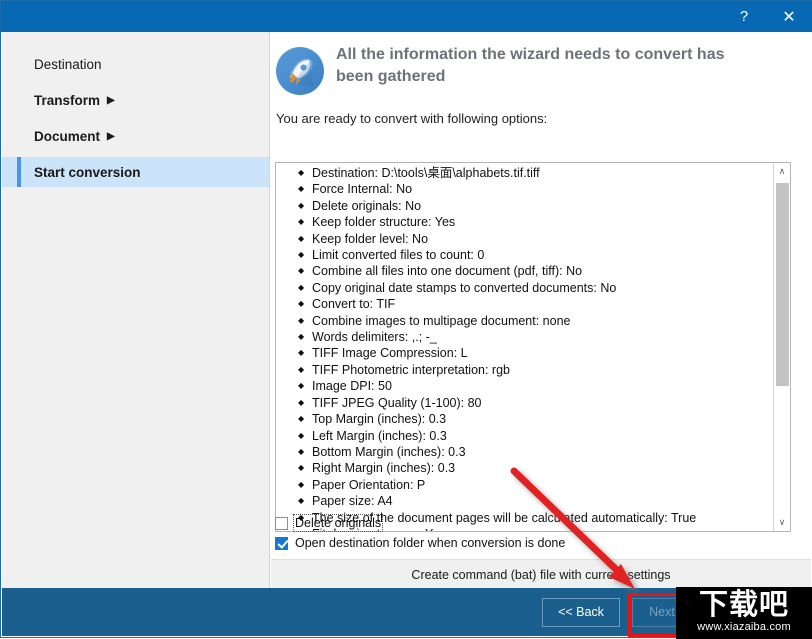  Describe the element at coordinates (535, 501) in the screenshot. I see `option-line: Paper size: A4` at that location.